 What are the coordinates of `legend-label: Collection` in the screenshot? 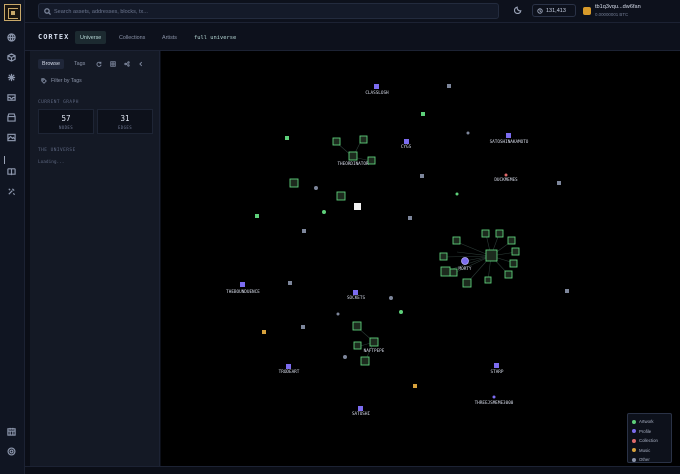 It's located at (648, 441).